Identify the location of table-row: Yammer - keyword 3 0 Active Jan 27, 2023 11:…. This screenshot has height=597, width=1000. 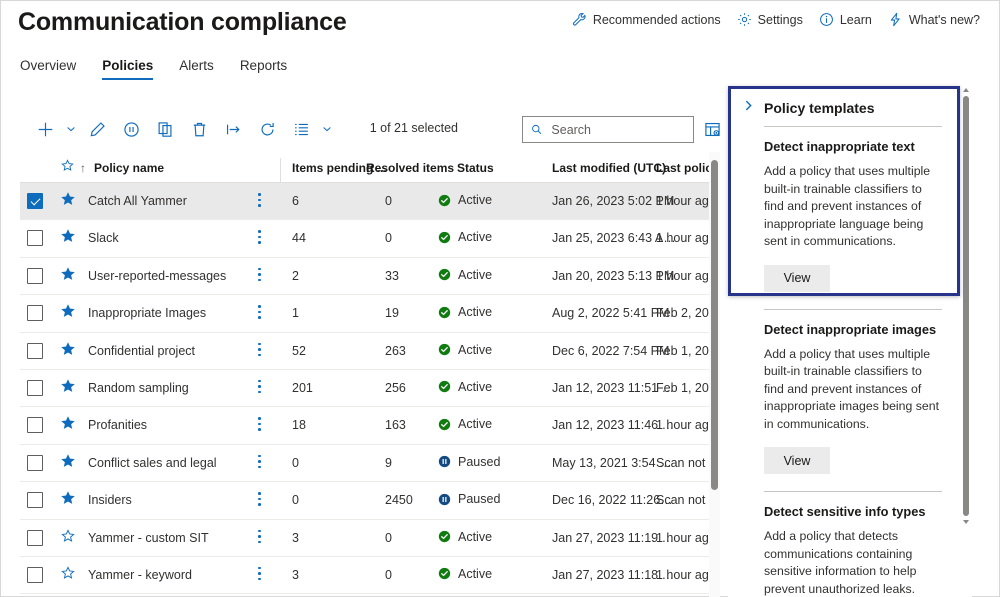
(370, 576).